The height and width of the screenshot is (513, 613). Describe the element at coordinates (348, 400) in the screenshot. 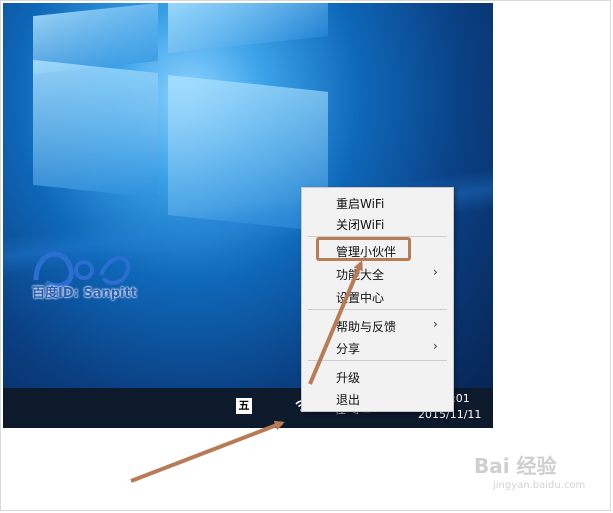

I see `menu-item-label: 退出` at that location.